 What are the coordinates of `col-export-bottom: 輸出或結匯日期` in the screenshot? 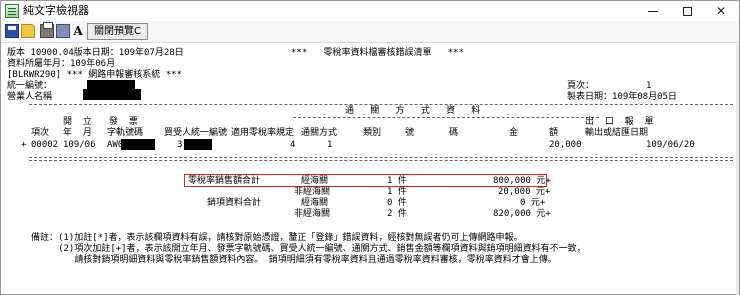 It's located at (617, 133).